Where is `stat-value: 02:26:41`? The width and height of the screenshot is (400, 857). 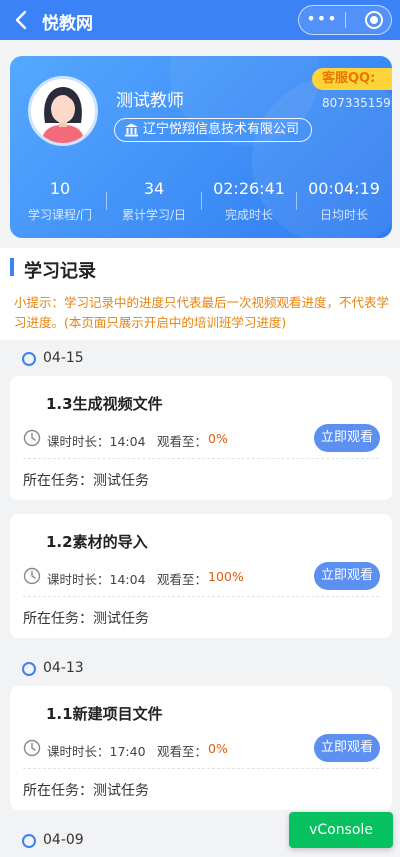 stat-value: 02:26:41 is located at coordinates (249, 188).